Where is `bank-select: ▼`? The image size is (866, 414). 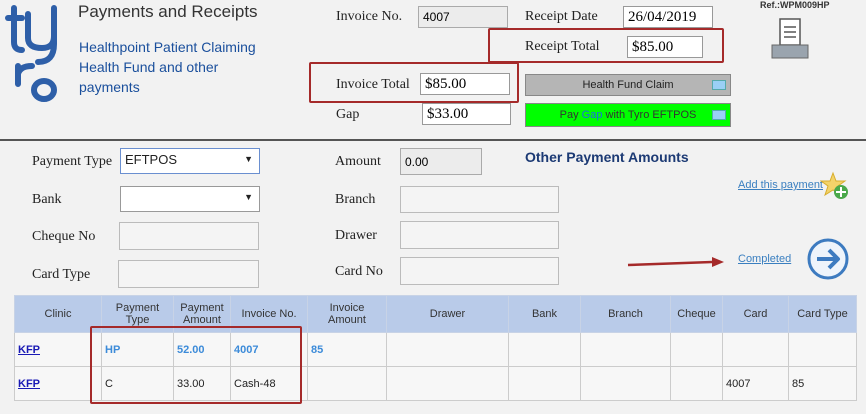
bank-select: ▼ is located at coordinates (190, 199).